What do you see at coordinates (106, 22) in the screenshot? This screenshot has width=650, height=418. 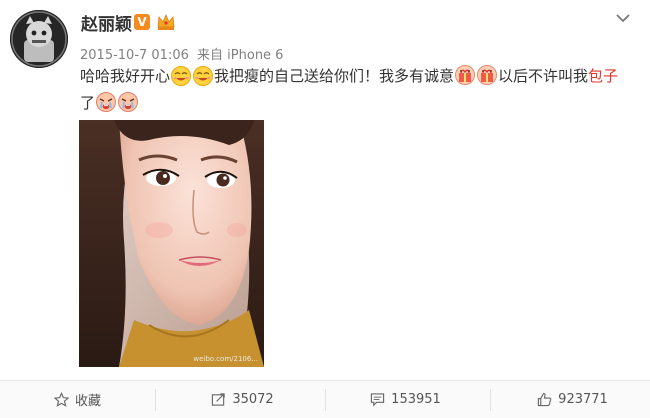 I see `author-name: 赵丽颖` at bounding box center [106, 22].